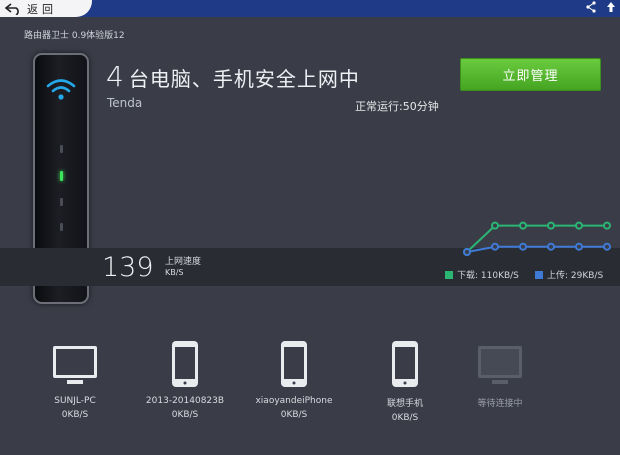 The height and width of the screenshot is (455, 620). What do you see at coordinates (61, 89) in the screenshot?
I see `wifi-icon` at bounding box center [61, 89].